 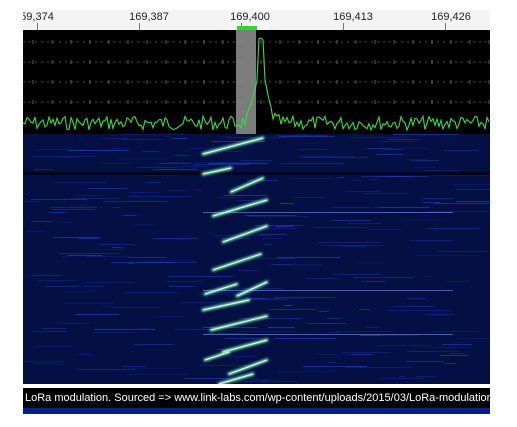 What do you see at coordinates (256, 172) in the screenshot?
I see `gap-band` at bounding box center [256, 172].